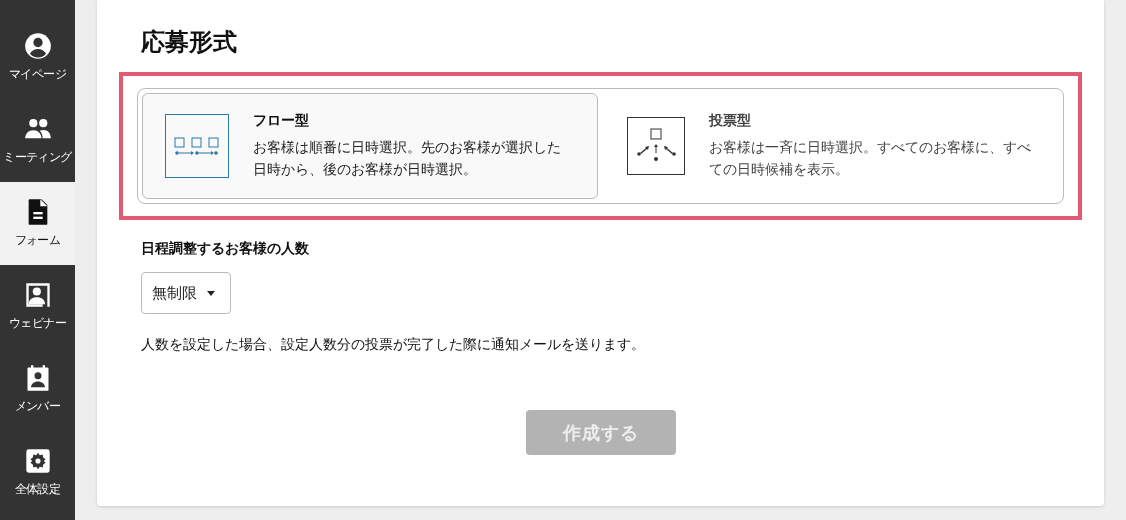 The height and width of the screenshot is (520, 1126). What do you see at coordinates (37, 46) in the screenshot?
I see `user-icon` at bounding box center [37, 46].